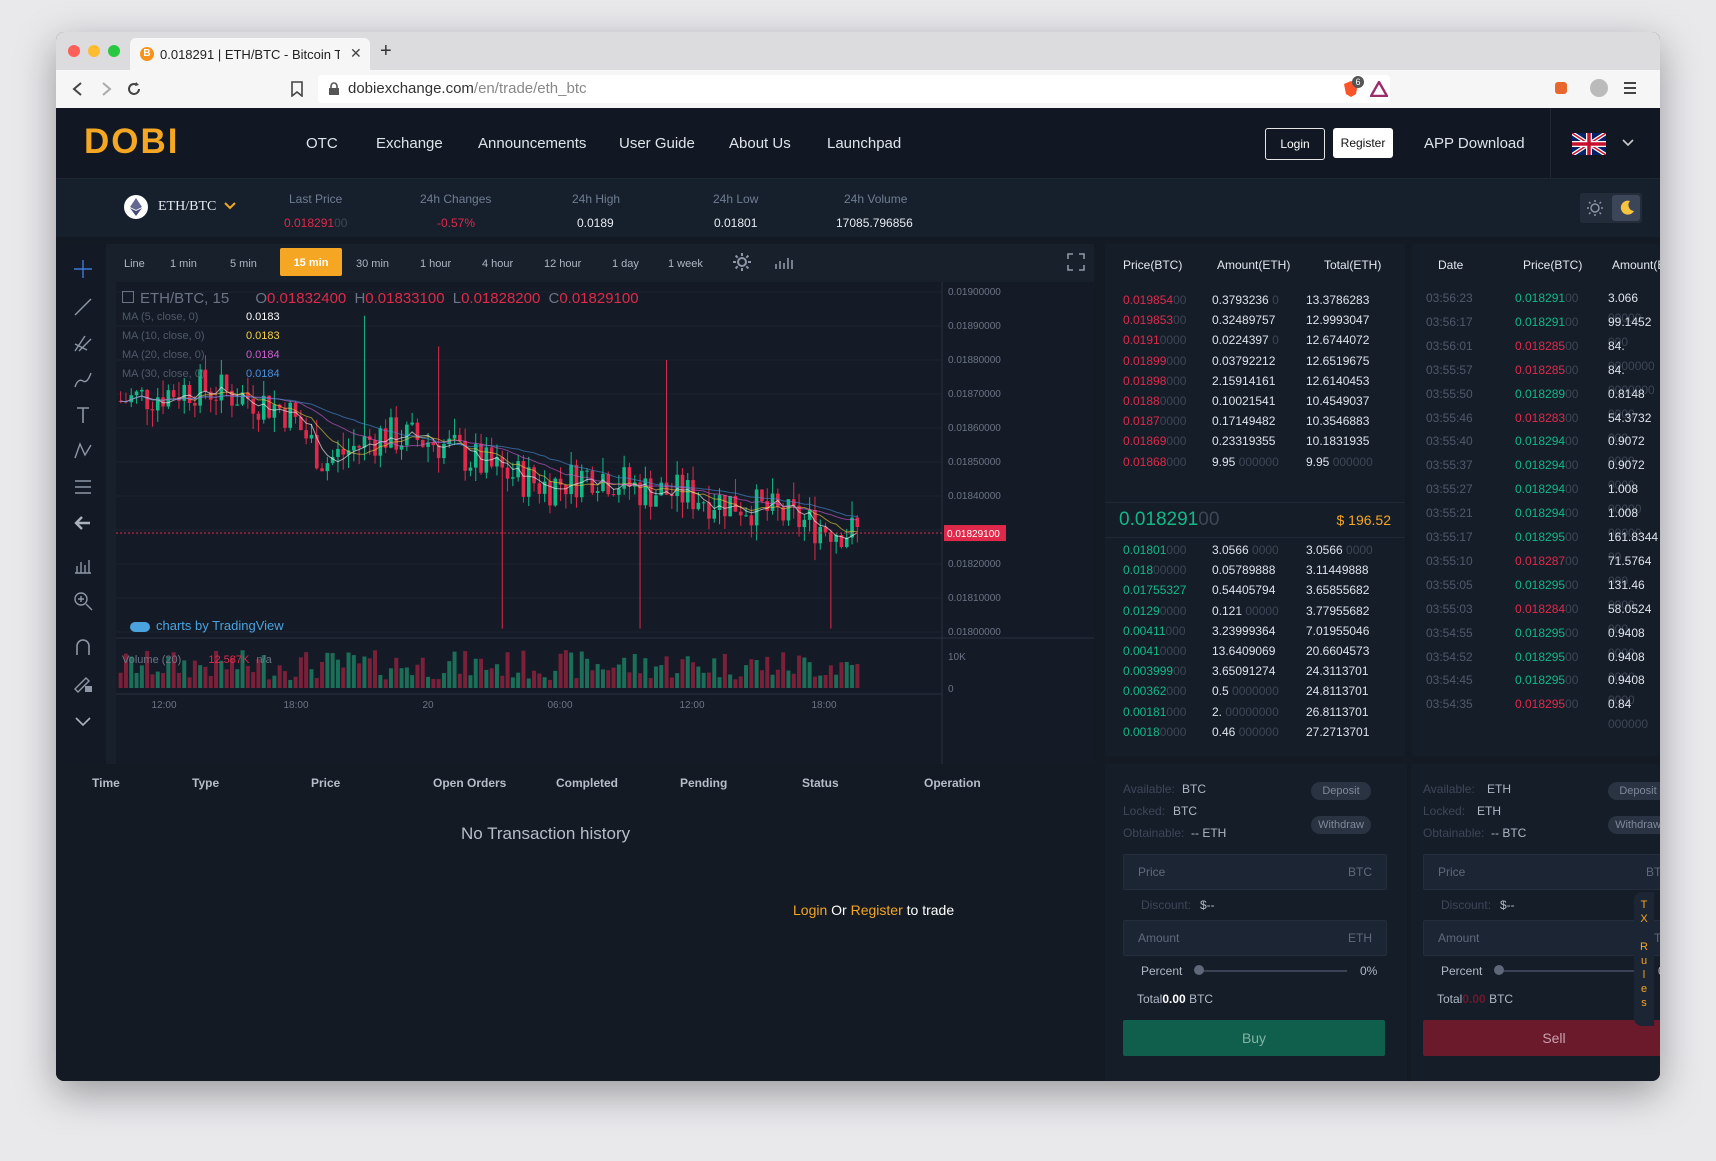 The width and height of the screenshot is (1716, 1161). I want to click on bid-row-price: 0.00411000, so click(1154, 631).